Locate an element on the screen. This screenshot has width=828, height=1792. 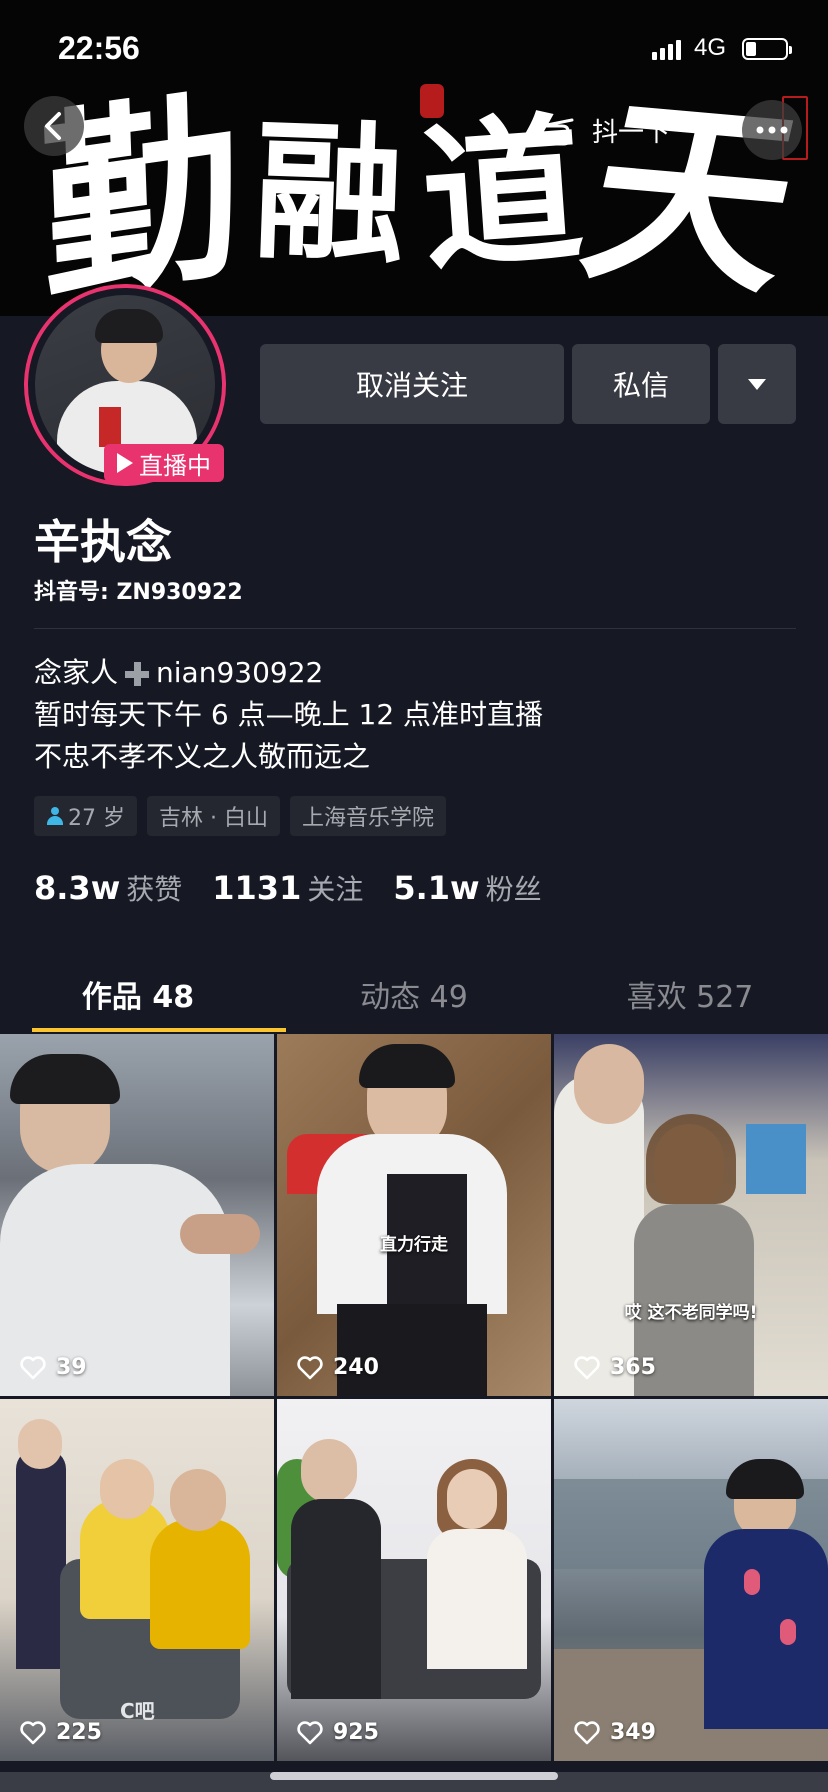
video-thumbnail: 925 is located at coordinates (414, 1580).